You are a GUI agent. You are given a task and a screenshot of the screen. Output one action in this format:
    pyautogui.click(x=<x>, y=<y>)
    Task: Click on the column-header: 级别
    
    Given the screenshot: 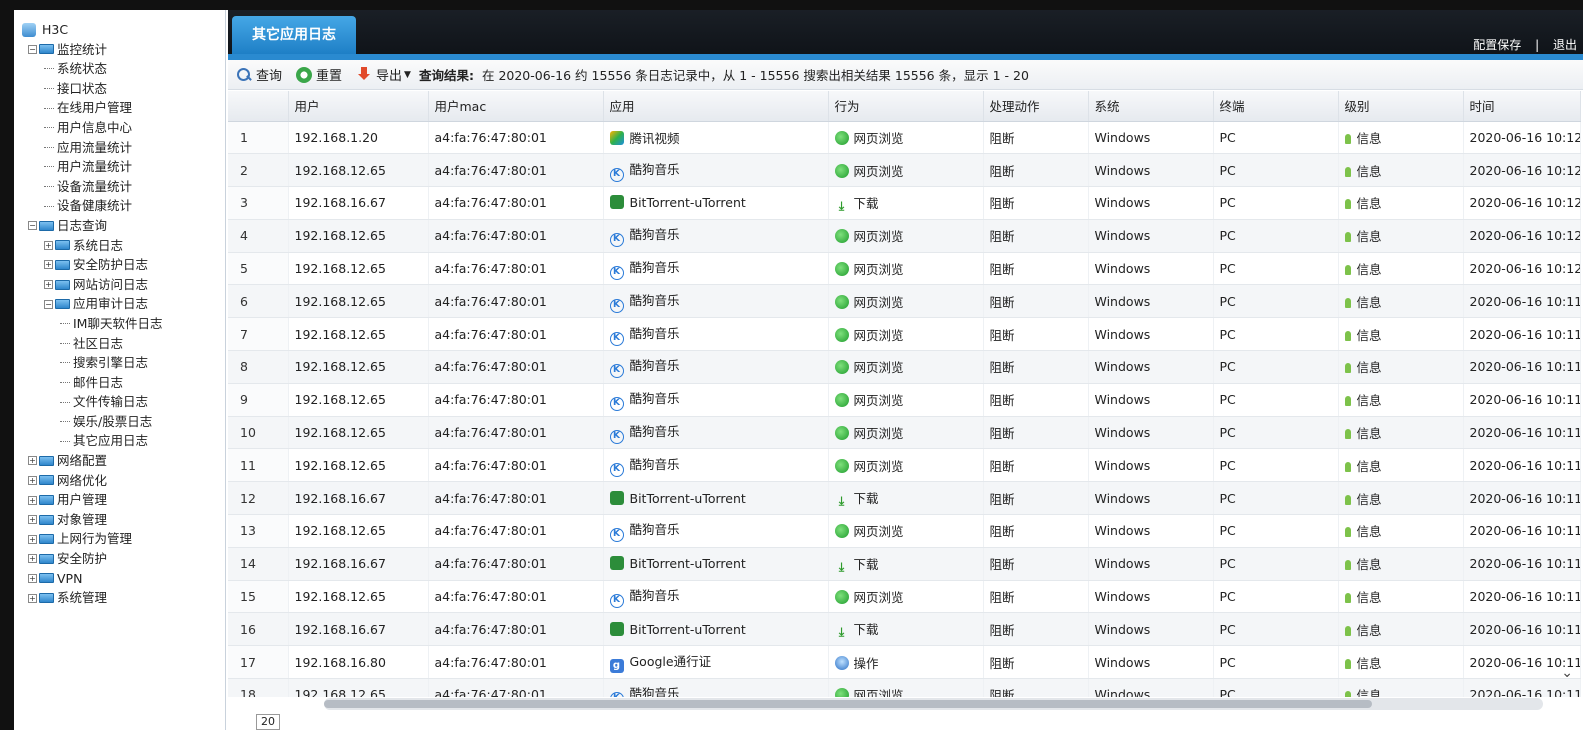 What is the action you would take?
    pyautogui.click(x=1401, y=106)
    